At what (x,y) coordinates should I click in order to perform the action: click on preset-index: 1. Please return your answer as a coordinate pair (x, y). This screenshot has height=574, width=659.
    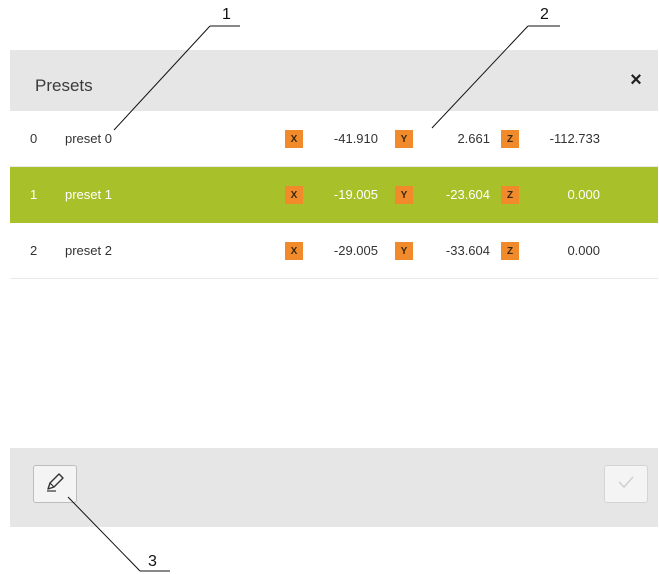
    Looking at the image, I should click on (34, 194).